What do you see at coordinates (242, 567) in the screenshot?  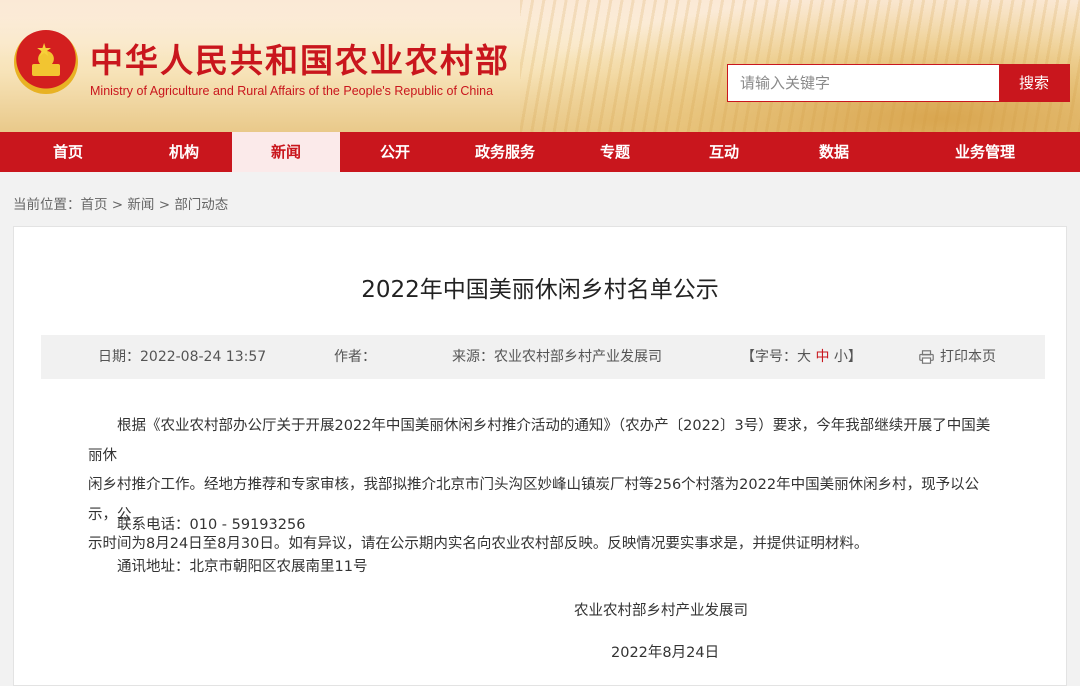 I see `contact-address: 通讯地址：北京市朝阳区农展南里11号` at bounding box center [242, 567].